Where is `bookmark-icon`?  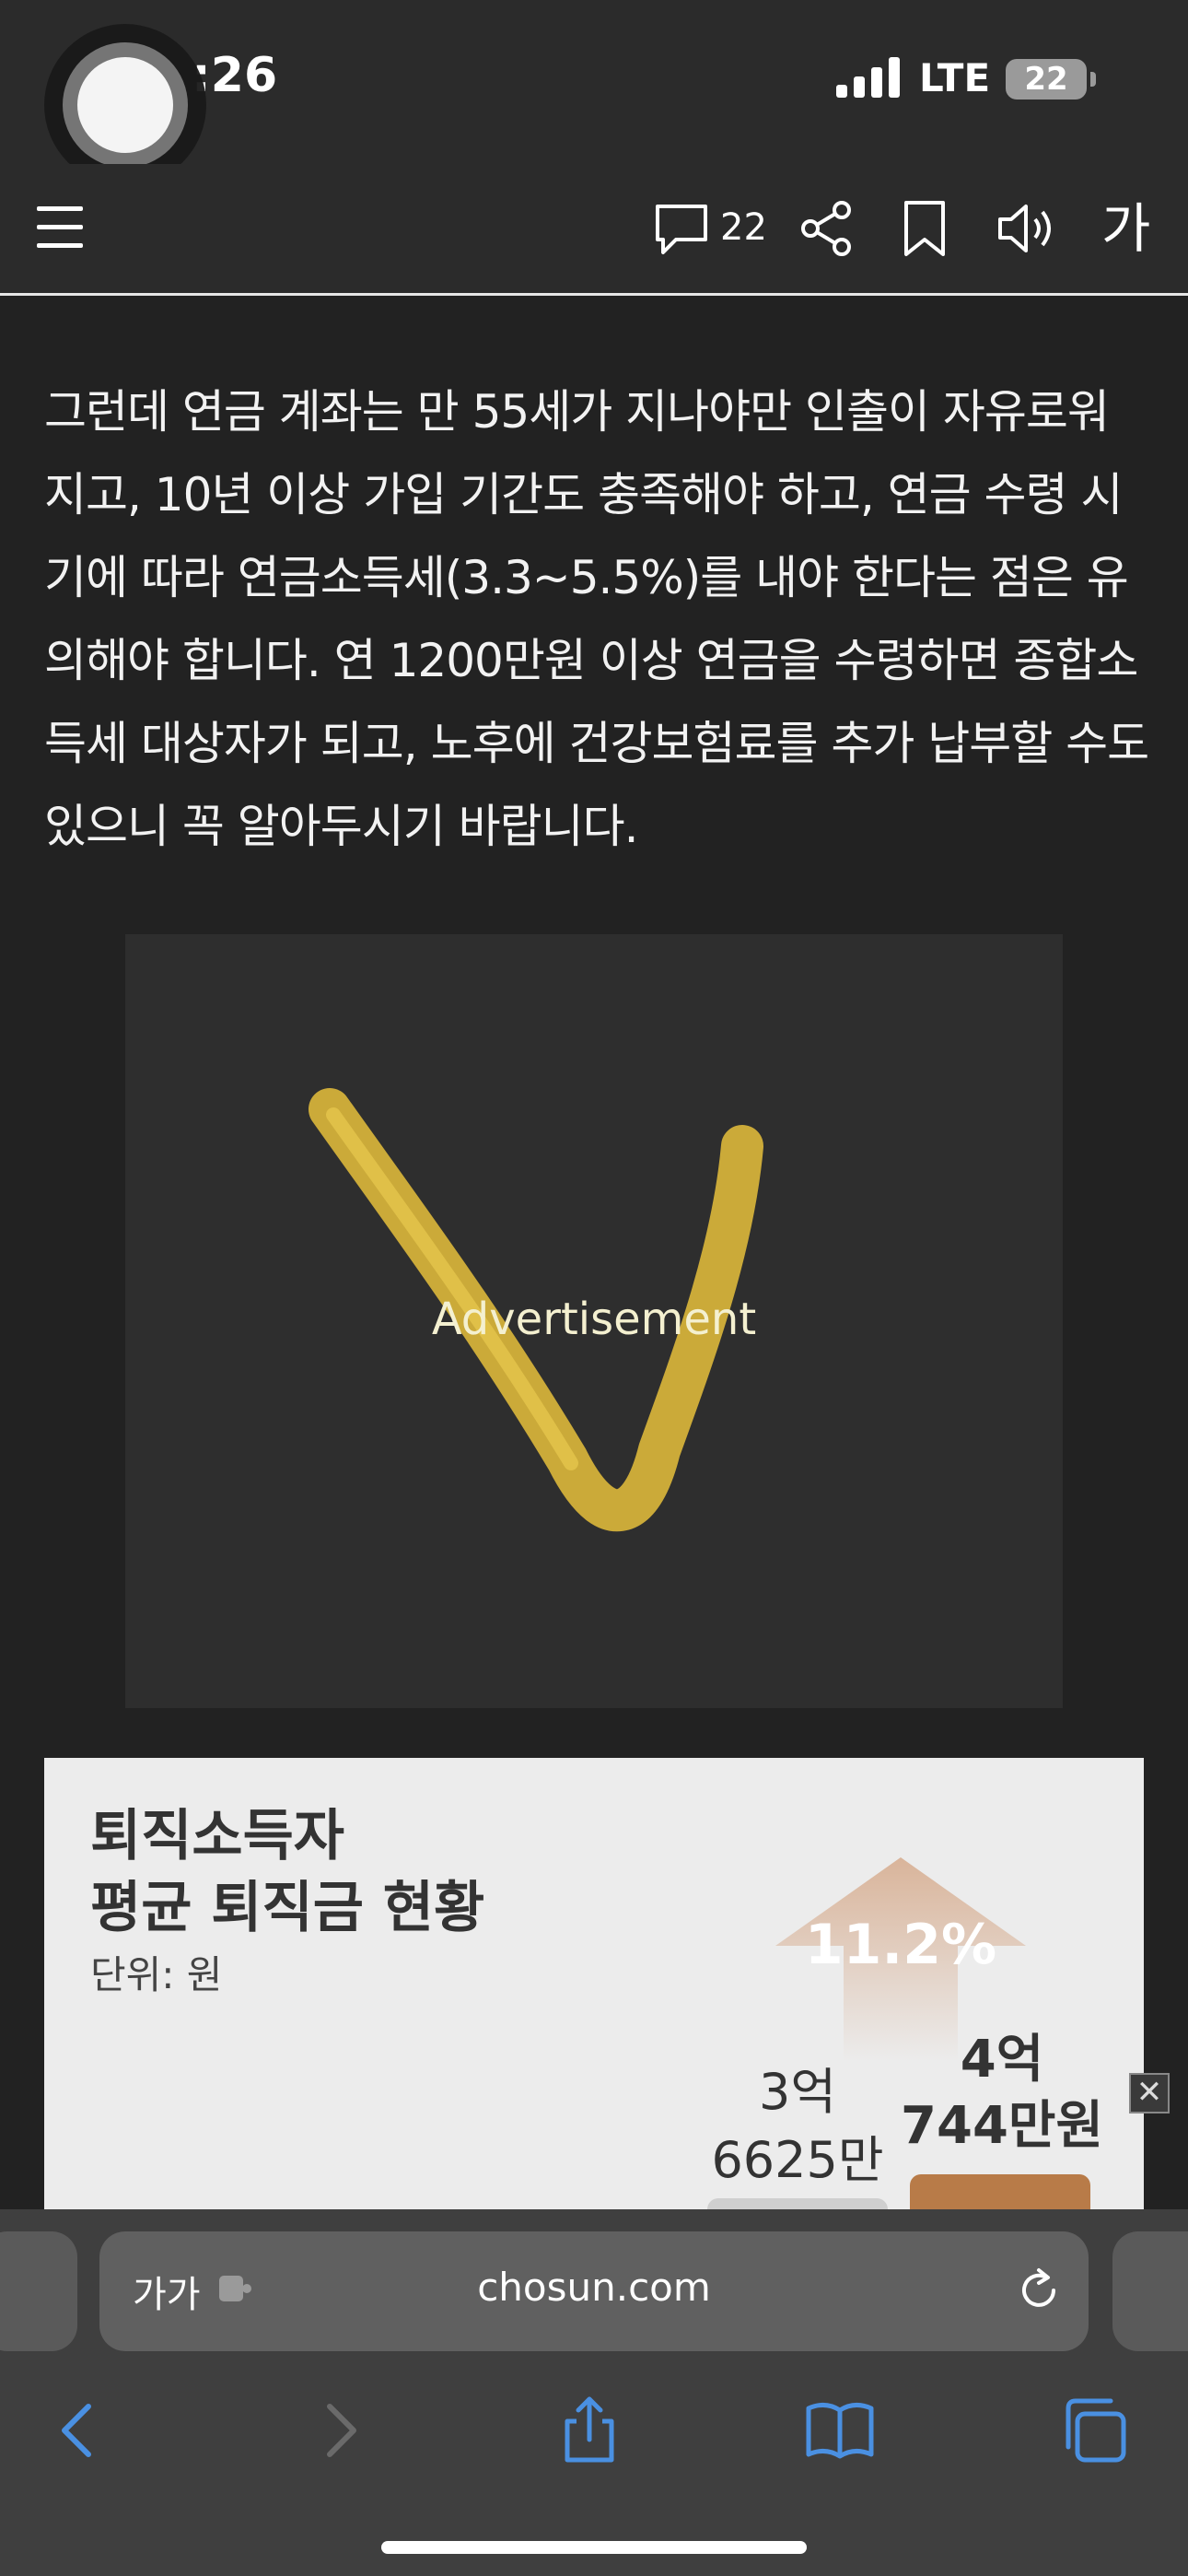
bookmark-icon is located at coordinates (924, 228).